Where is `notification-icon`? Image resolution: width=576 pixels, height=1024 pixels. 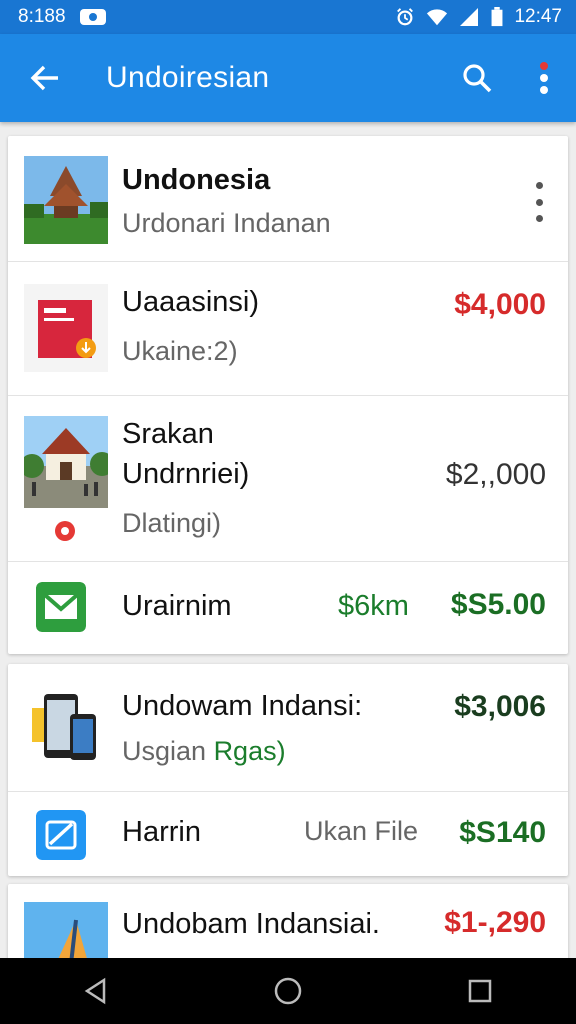
notification-icon is located at coordinates (92, 17).